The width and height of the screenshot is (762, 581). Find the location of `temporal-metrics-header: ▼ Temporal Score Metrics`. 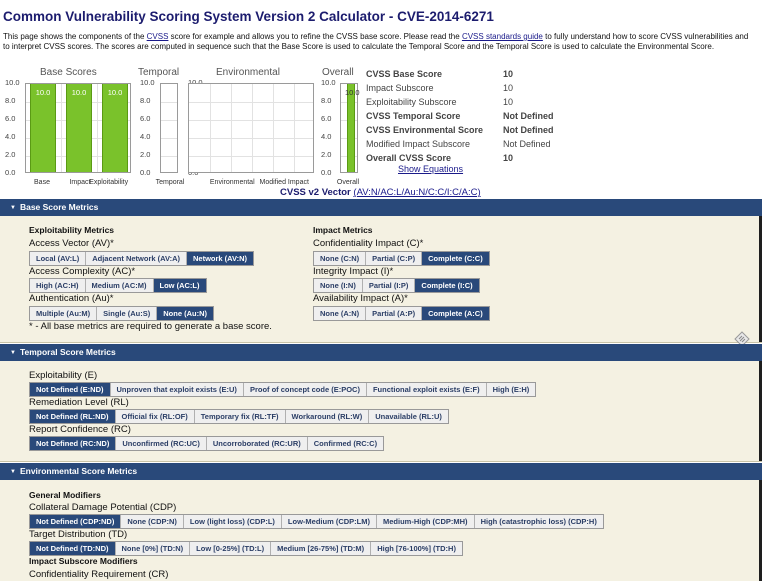

temporal-metrics-header: ▼ Temporal Score Metrics is located at coordinates (381, 352).